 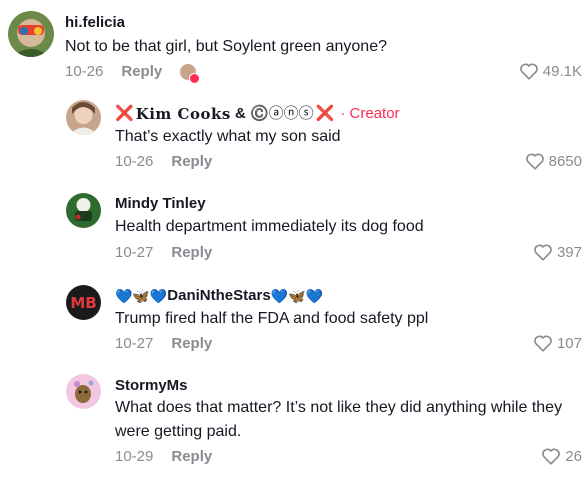 I want to click on creator-badge: · Creator, so click(x=370, y=113).